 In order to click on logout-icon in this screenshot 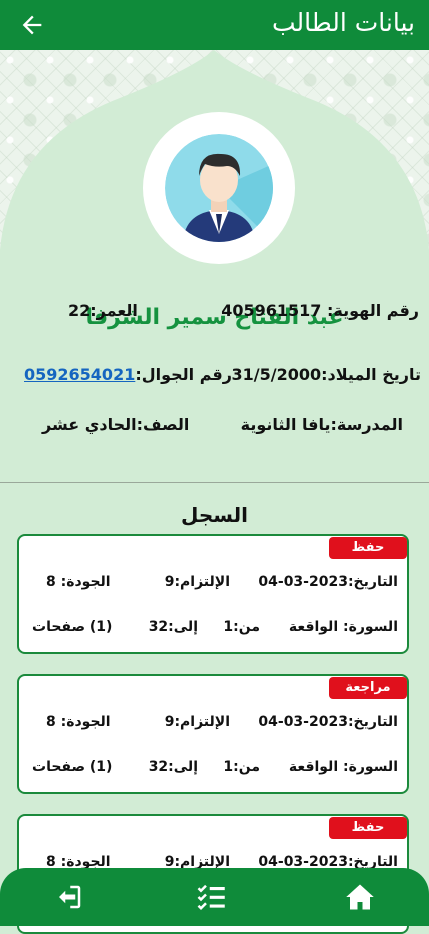, I will do `click(69, 897)`.